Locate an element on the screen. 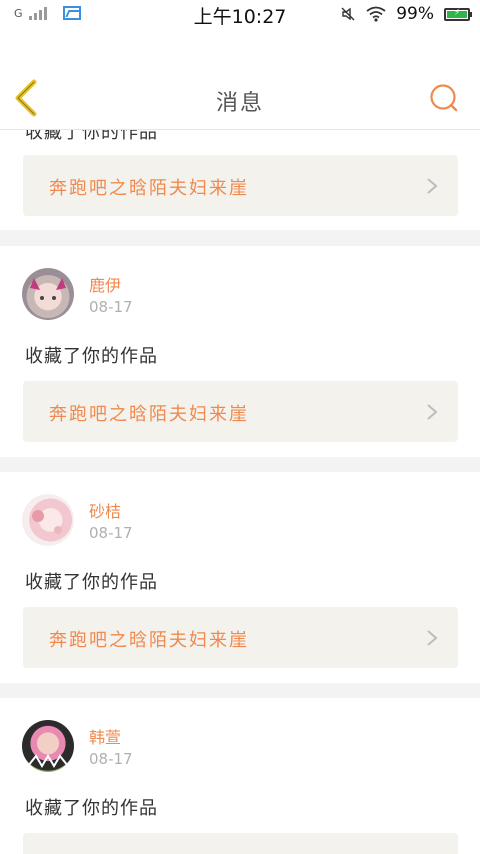 The height and width of the screenshot is (854, 480). nav-bar: 消息 is located at coordinates (240, 80).